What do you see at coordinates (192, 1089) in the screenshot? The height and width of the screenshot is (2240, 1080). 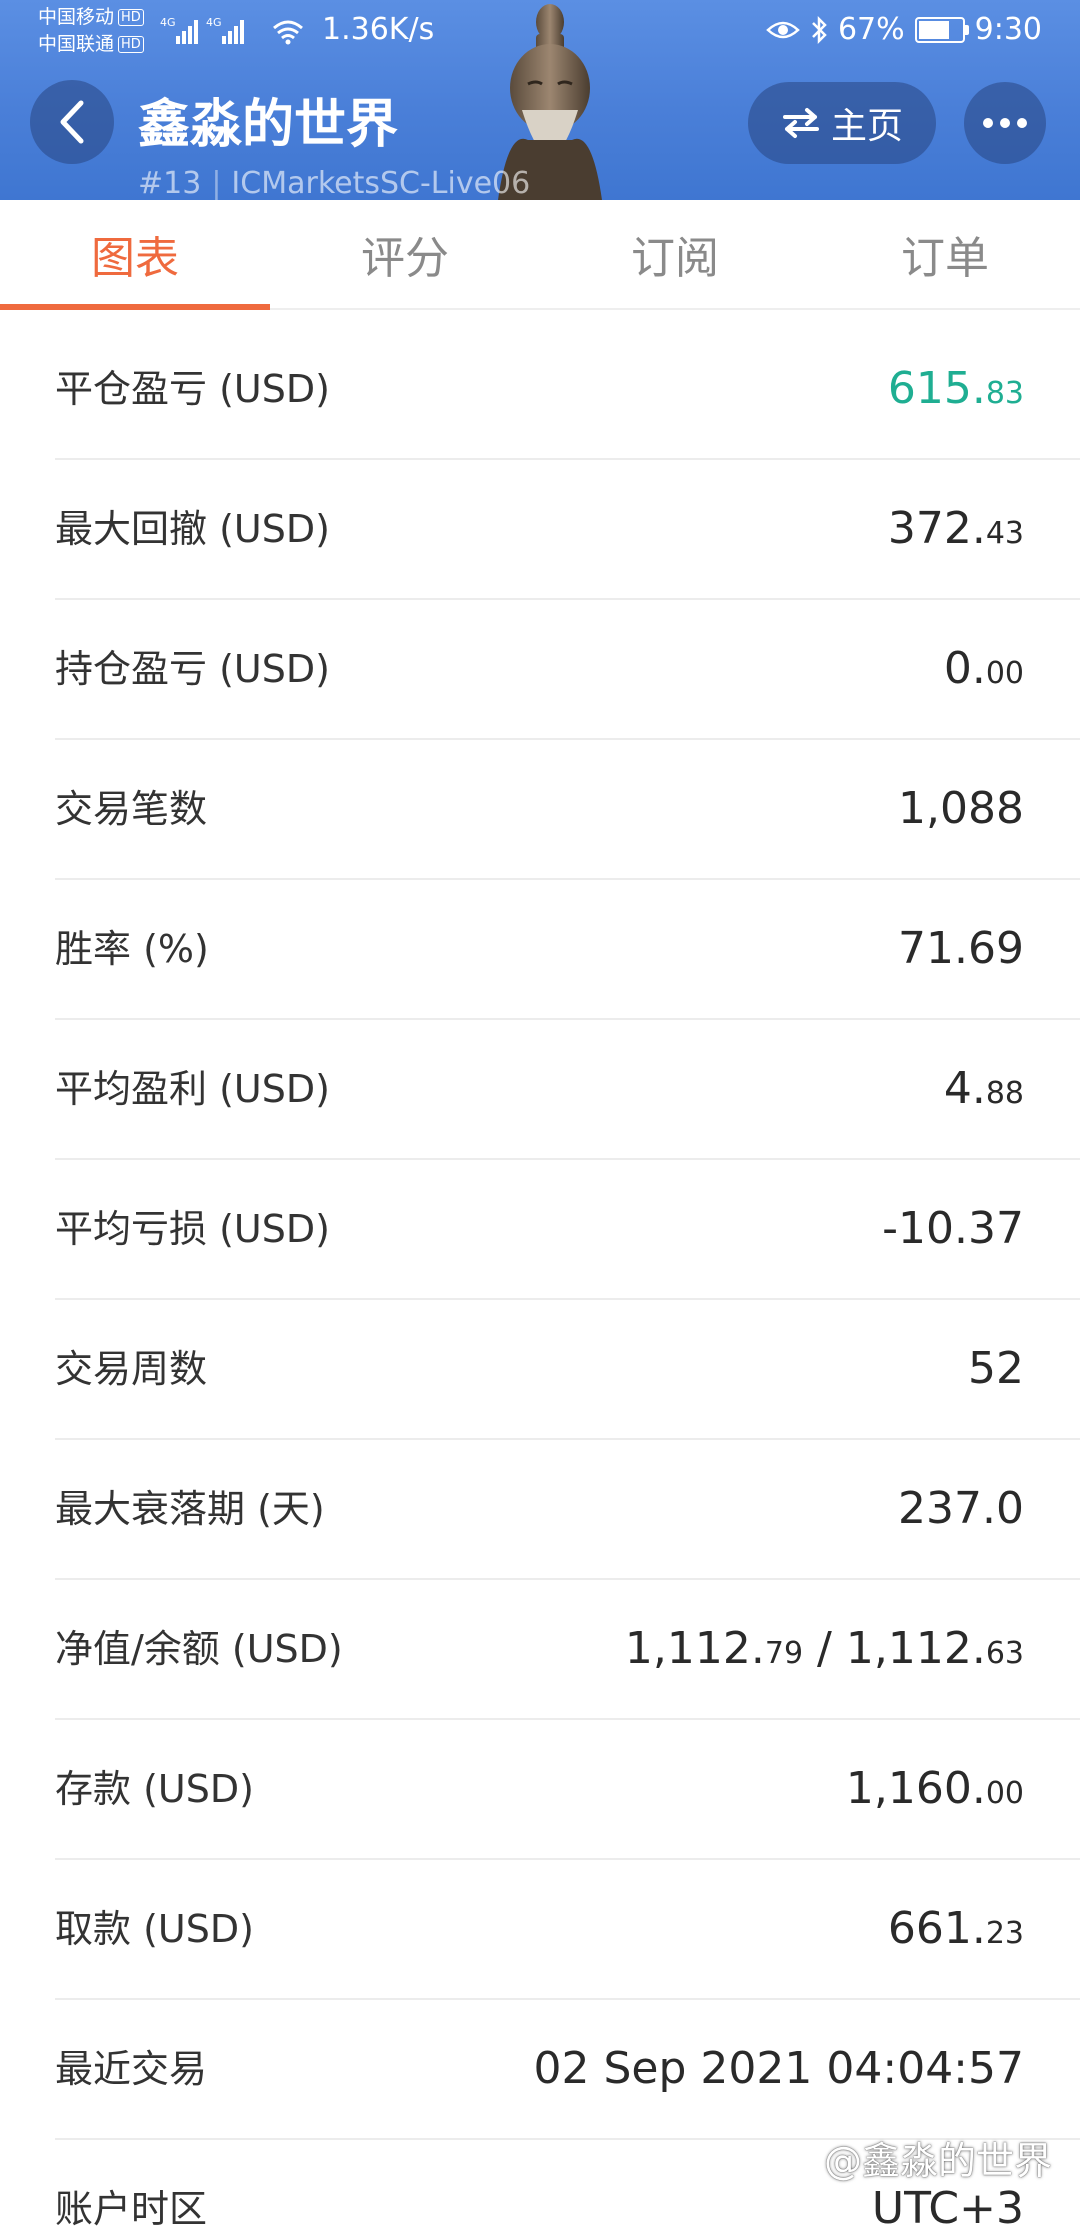 I see `stat-label: 平均盈利 (USD)` at bounding box center [192, 1089].